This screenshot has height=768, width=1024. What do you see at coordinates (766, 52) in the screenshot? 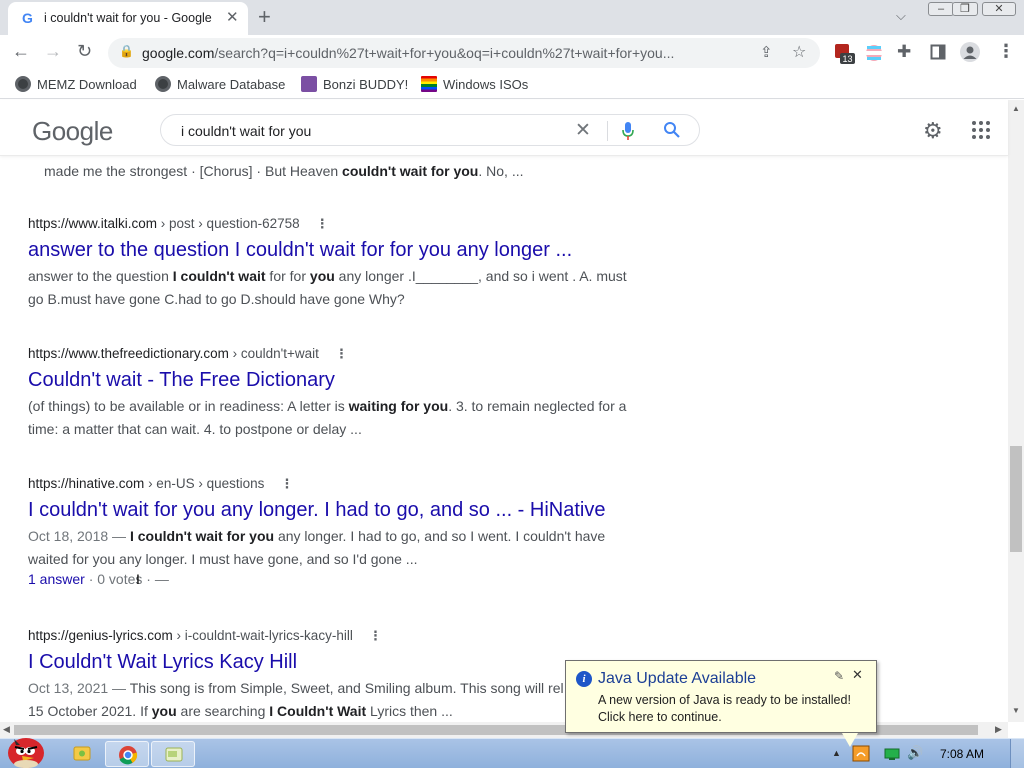
I see `share-icon: ⇪` at bounding box center [766, 52].